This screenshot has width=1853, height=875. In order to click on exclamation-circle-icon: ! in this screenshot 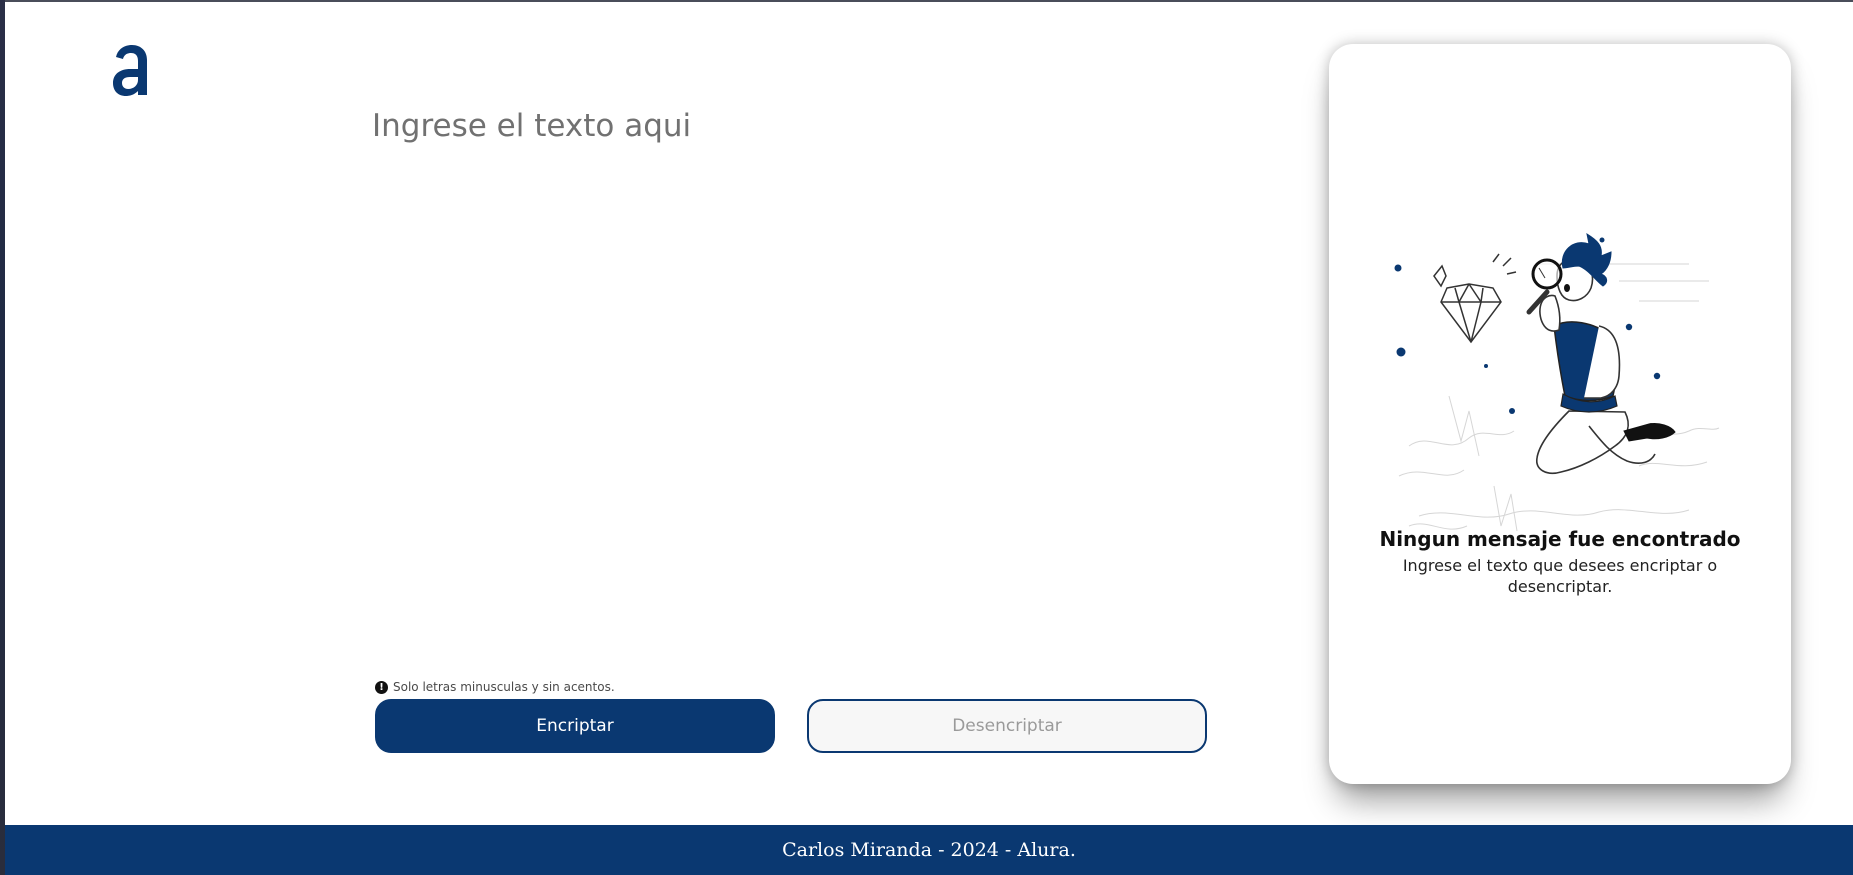, I will do `click(381, 687)`.